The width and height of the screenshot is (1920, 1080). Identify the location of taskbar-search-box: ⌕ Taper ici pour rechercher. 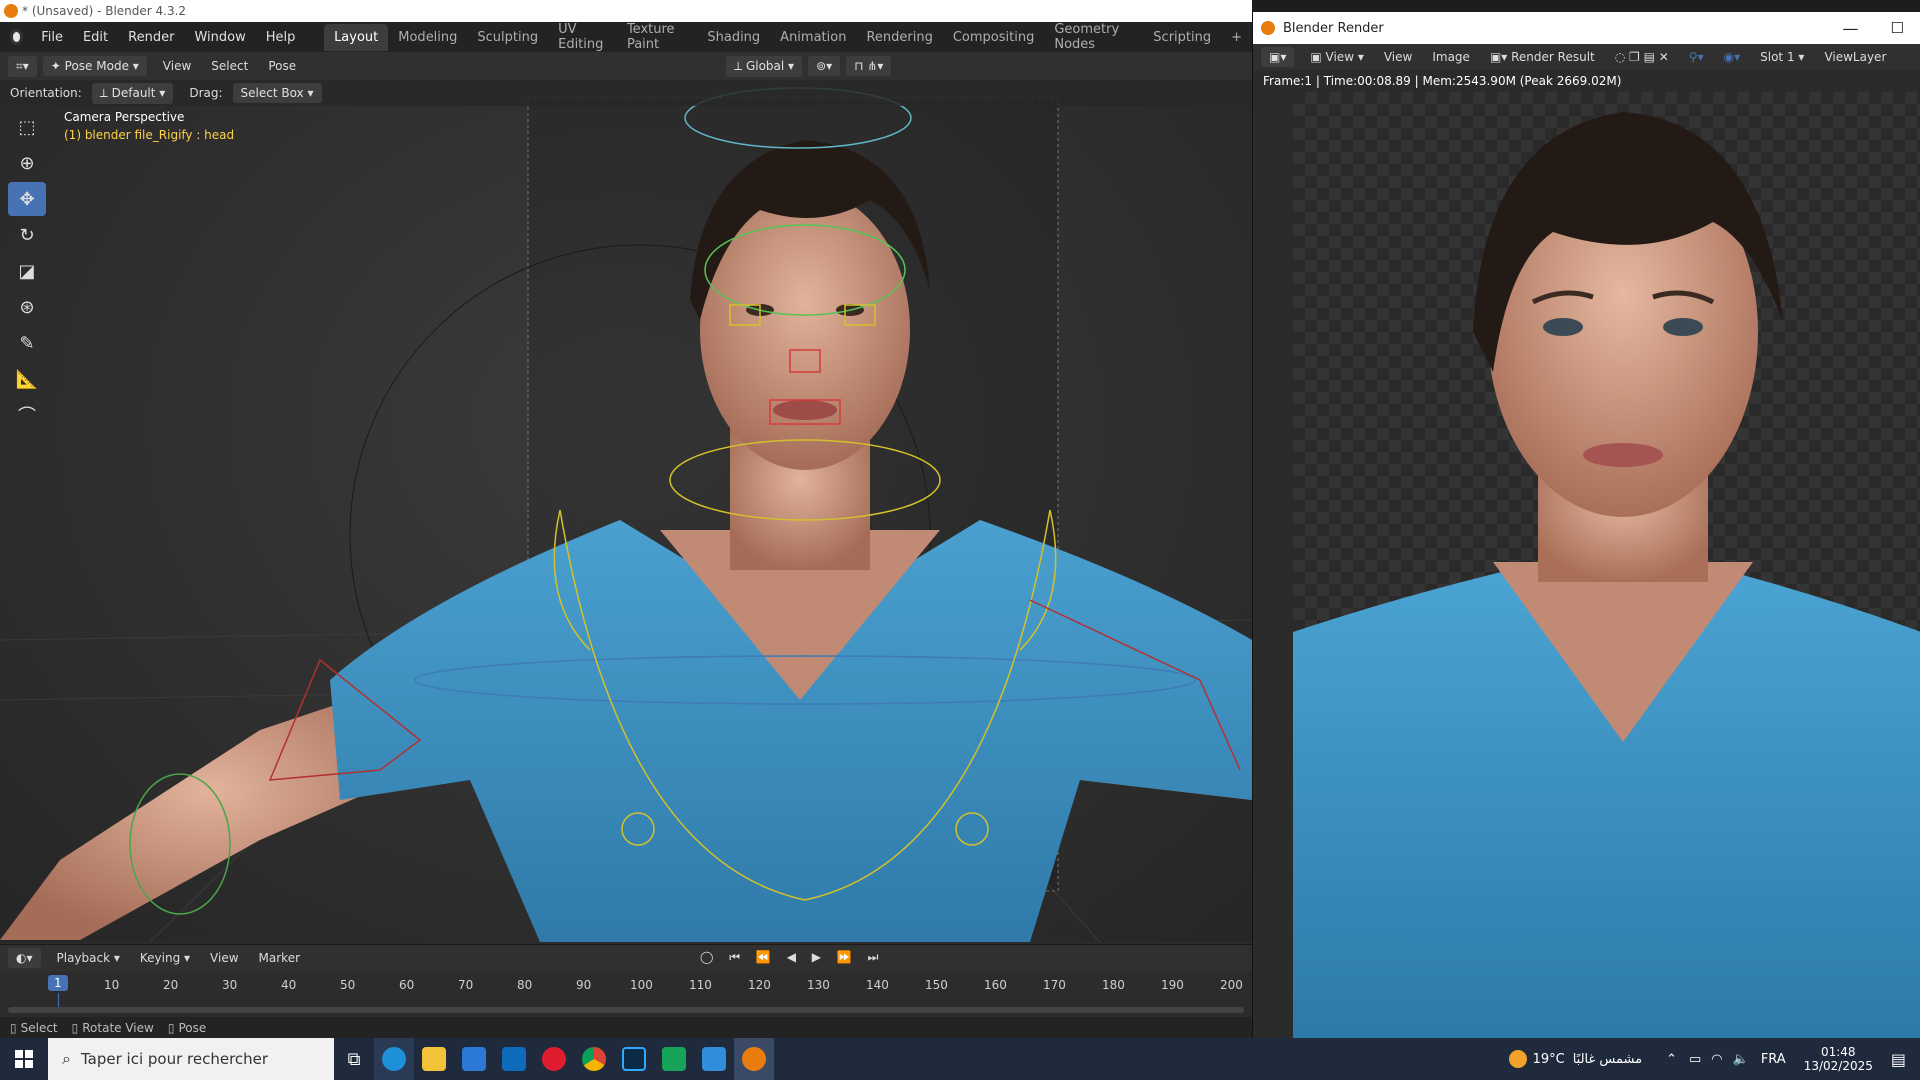
(191, 1059).